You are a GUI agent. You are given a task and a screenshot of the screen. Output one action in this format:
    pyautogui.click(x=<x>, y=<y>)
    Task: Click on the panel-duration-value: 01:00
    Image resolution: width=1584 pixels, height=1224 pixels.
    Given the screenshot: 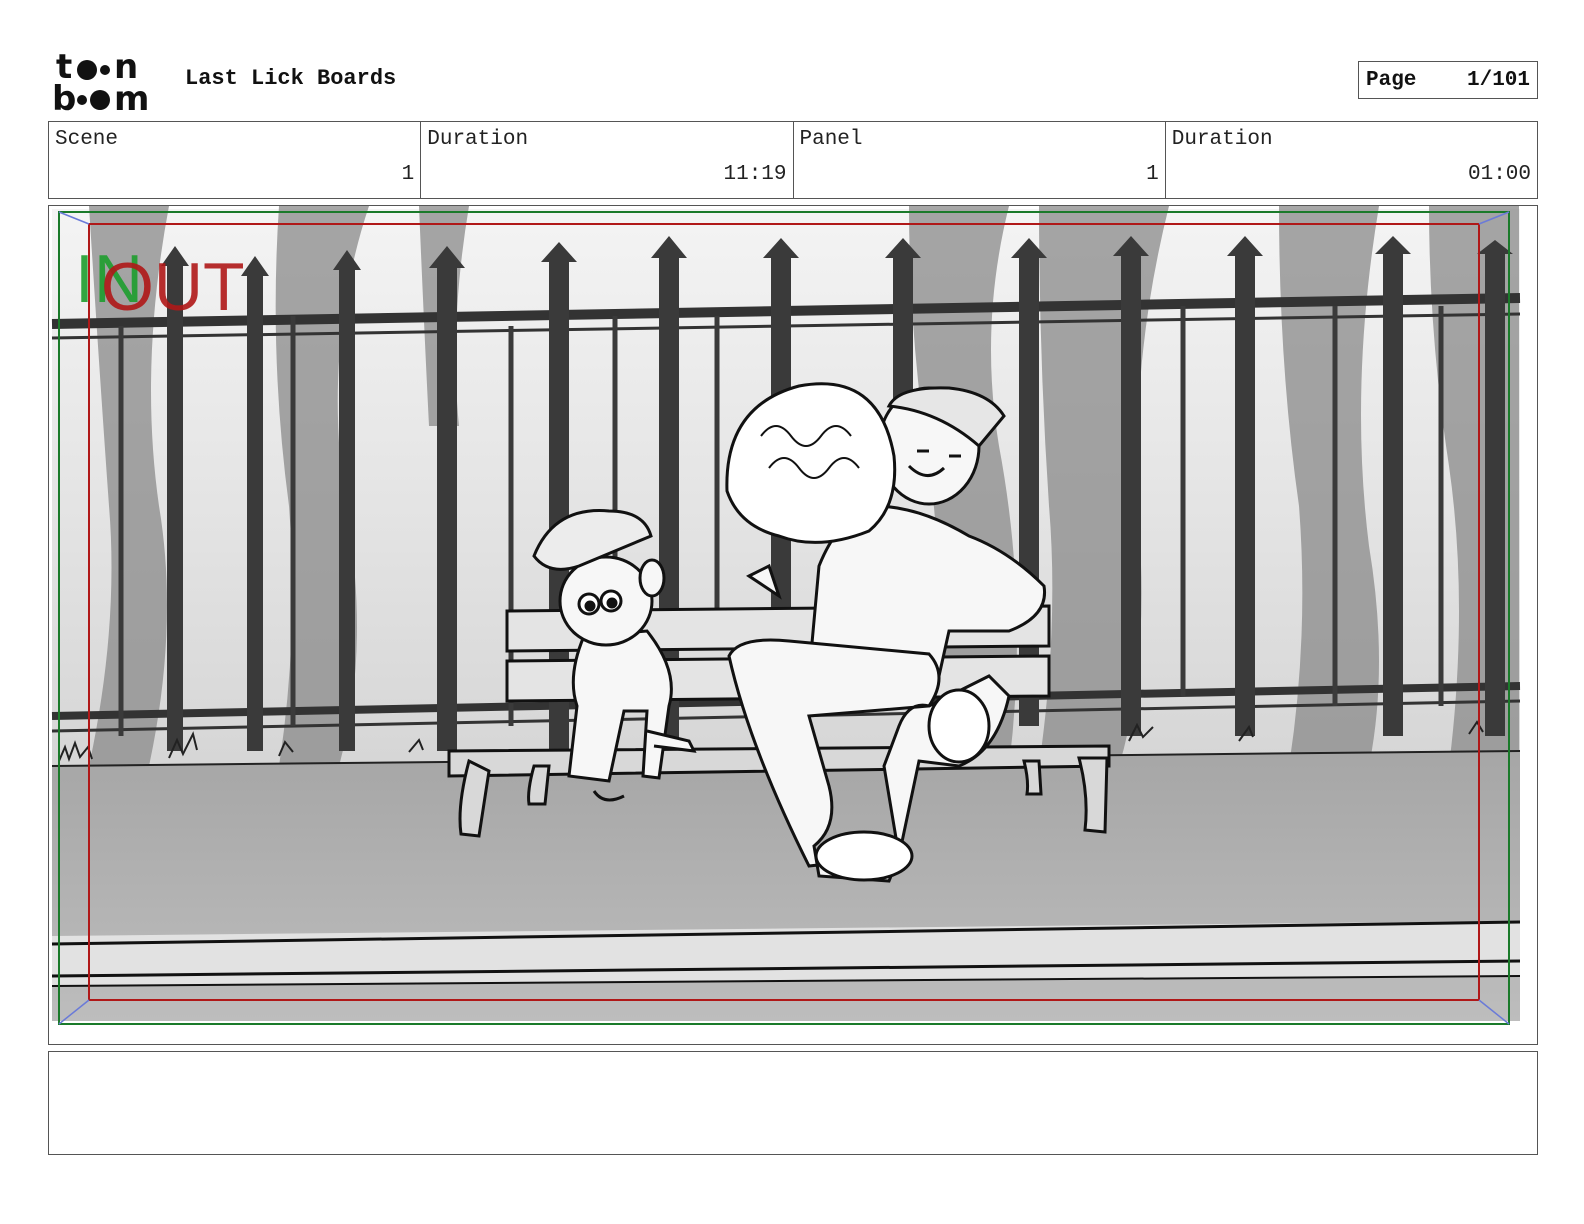 What is the action you would take?
    pyautogui.click(x=1499, y=174)
    